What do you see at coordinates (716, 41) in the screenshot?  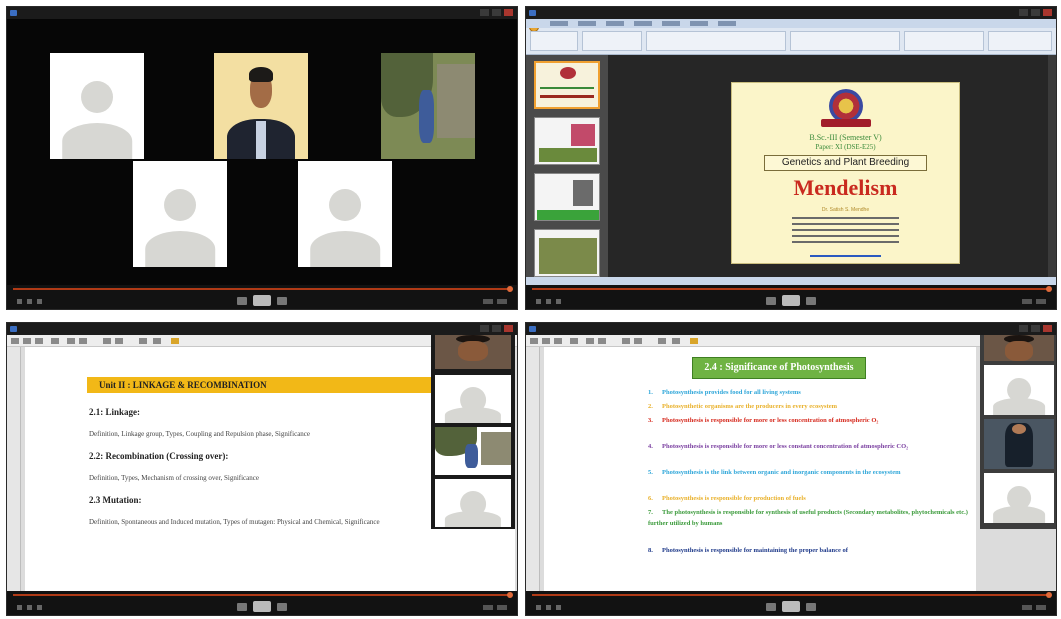 I see `ribbon-group-font` at bounding box center [716, 41].